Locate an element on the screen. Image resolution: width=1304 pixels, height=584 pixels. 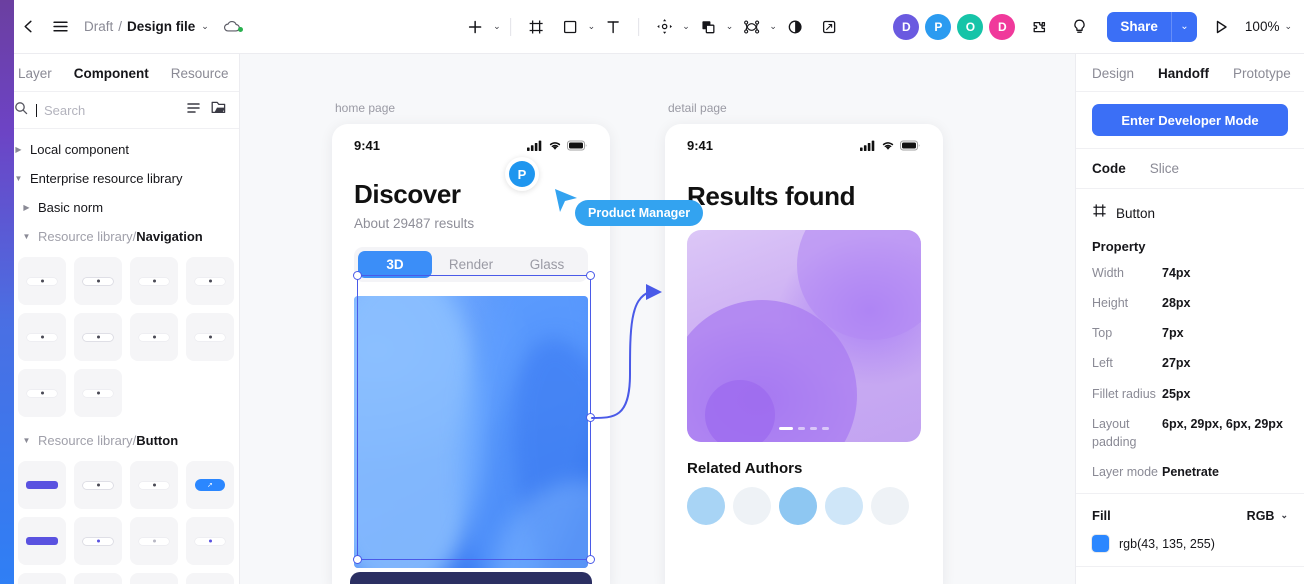
avatar: O is located at coordinates (970, 26).